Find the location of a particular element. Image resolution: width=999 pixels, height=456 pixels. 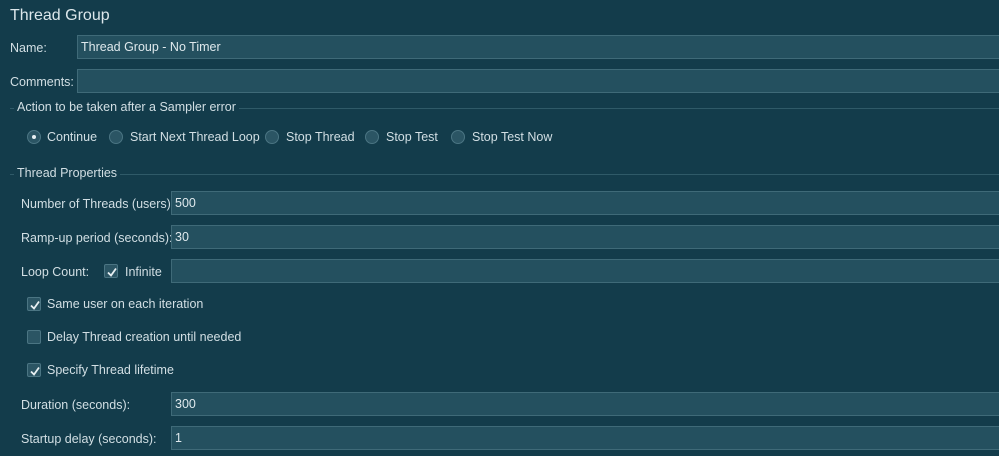

start-next-thread-loop-radio is located at coordinates (116, 137).